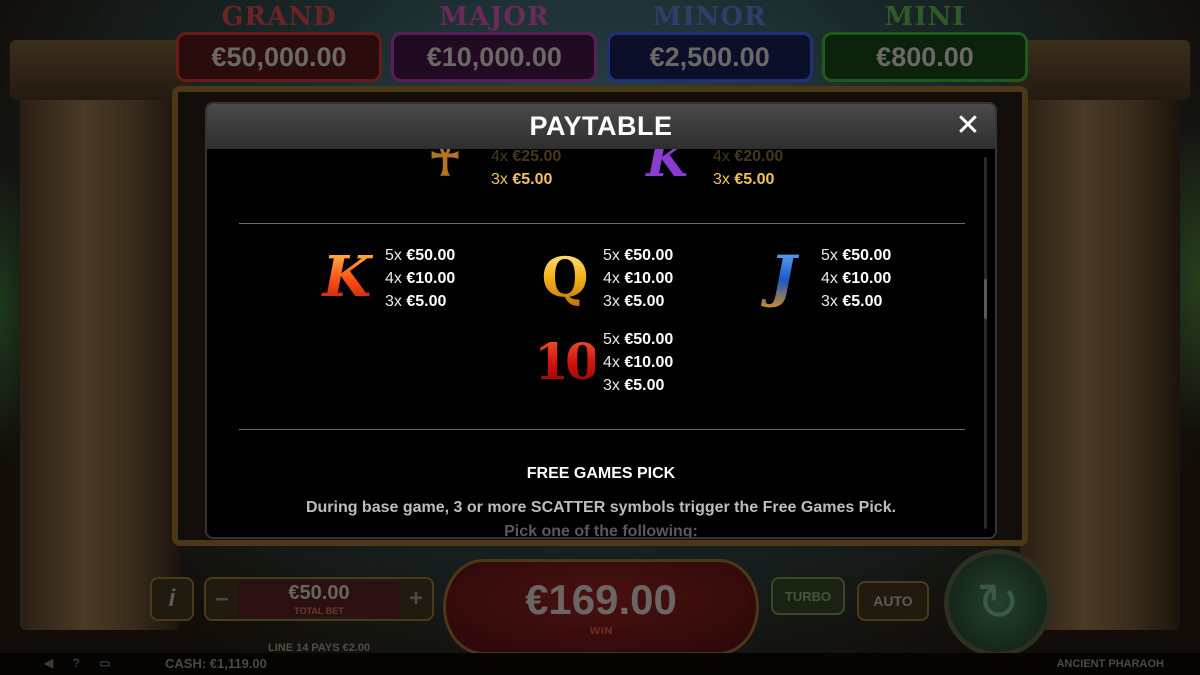 The height and width of the screenshot is (675, 1200). I want to click on jackpot-minor: MINOR €2,500.00, so click(709, 41).